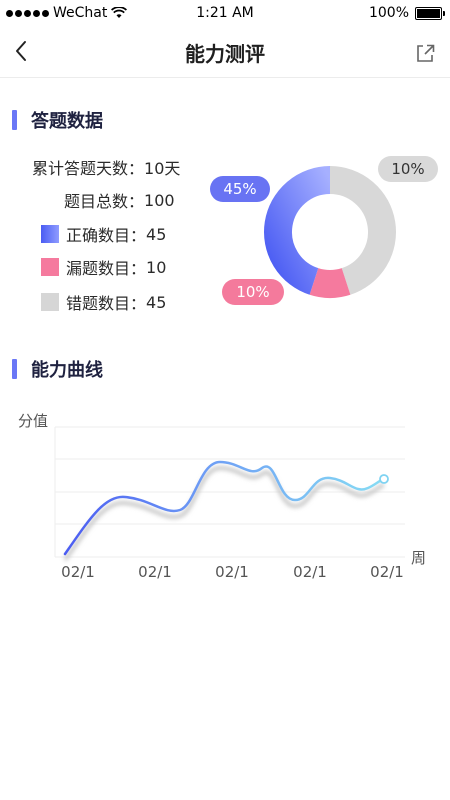 The height and width of the screenshot is (800, 450). What do you see at coordinates (408, 169) in the screenshot?
I see `donut-label-wrong: 10%` at bounding box center [408, 169].